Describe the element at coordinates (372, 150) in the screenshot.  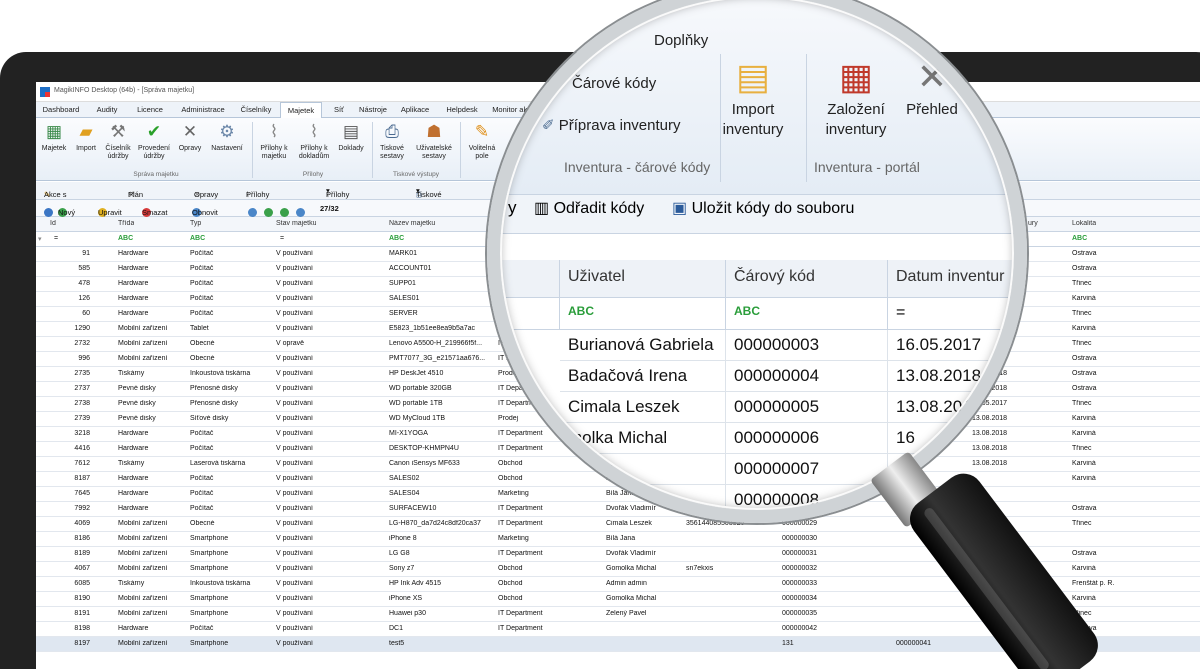
I see `group-separator` at that location.